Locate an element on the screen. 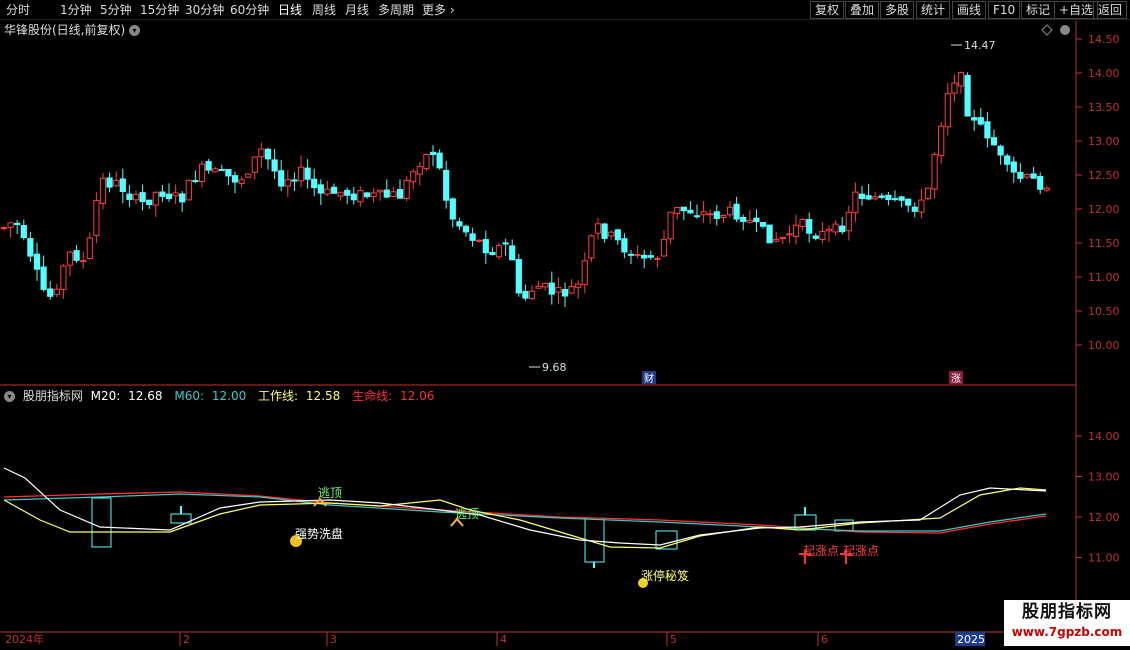 Image resolution: width=1130 pixels, height=650 pixels. m60-readout: M60: 12.00 is located at coordinates (212, 396).